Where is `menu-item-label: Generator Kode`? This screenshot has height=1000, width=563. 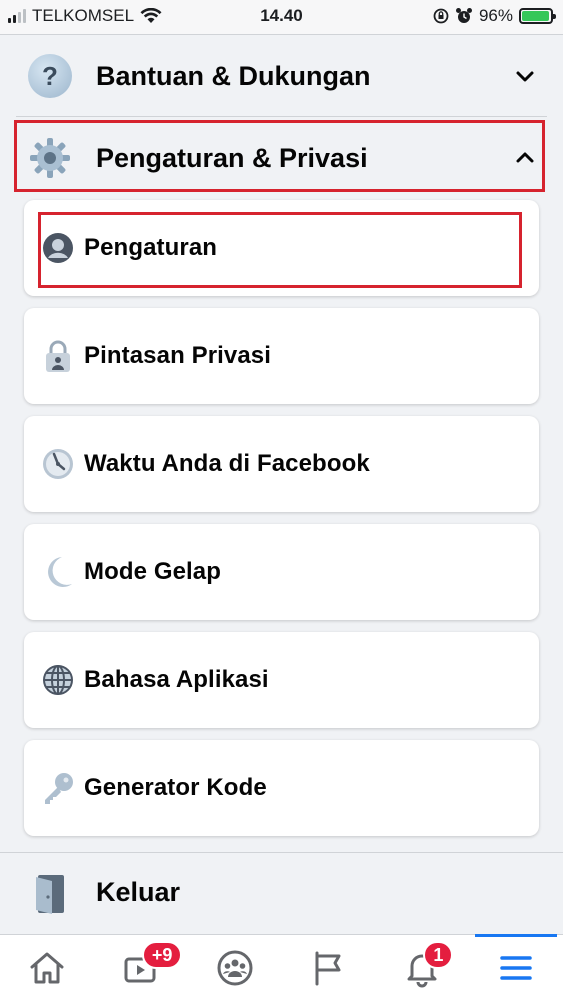 menu-item-label: Generator Kode is located at coordinates (175, 787).